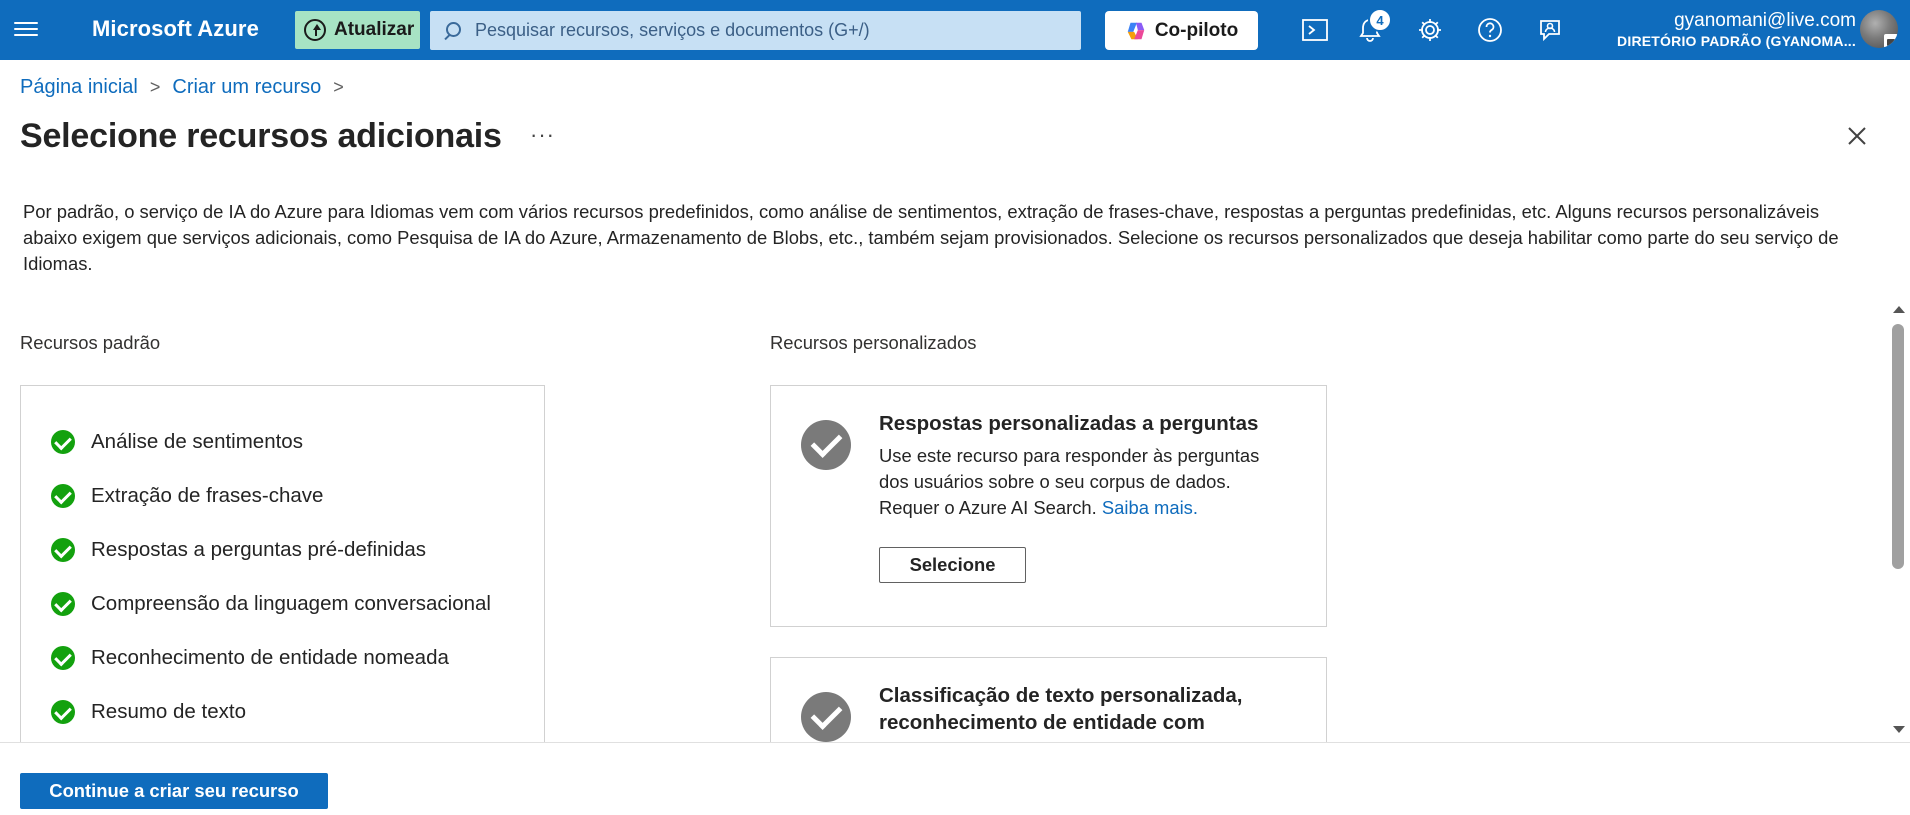 This screenshot has width=1910, height=815. I want to click on copilot-logo-icon, so click(1136, 30).